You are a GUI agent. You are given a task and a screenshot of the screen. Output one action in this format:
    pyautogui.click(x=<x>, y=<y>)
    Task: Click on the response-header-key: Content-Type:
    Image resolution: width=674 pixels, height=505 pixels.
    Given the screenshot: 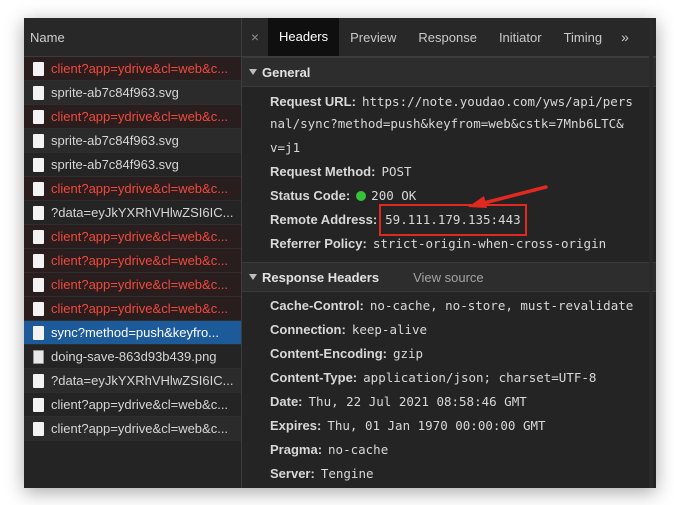 What is the action you would take?
    pyautogui.click(x=314, y=377)
    